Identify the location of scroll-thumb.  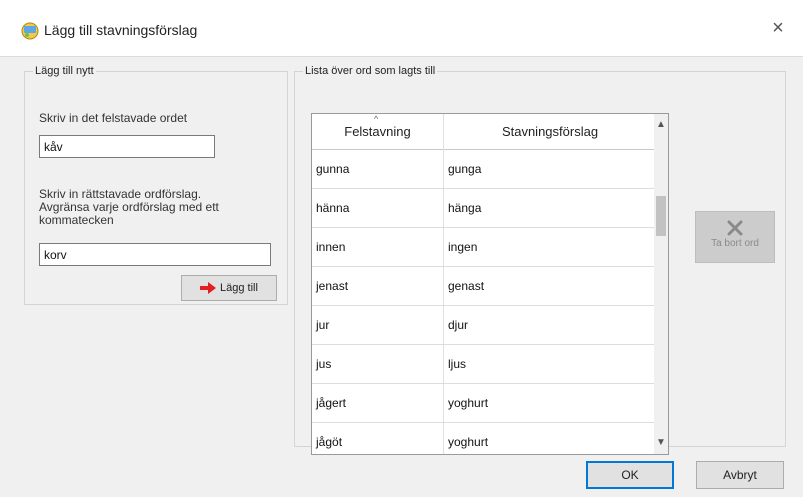
(661, 216).